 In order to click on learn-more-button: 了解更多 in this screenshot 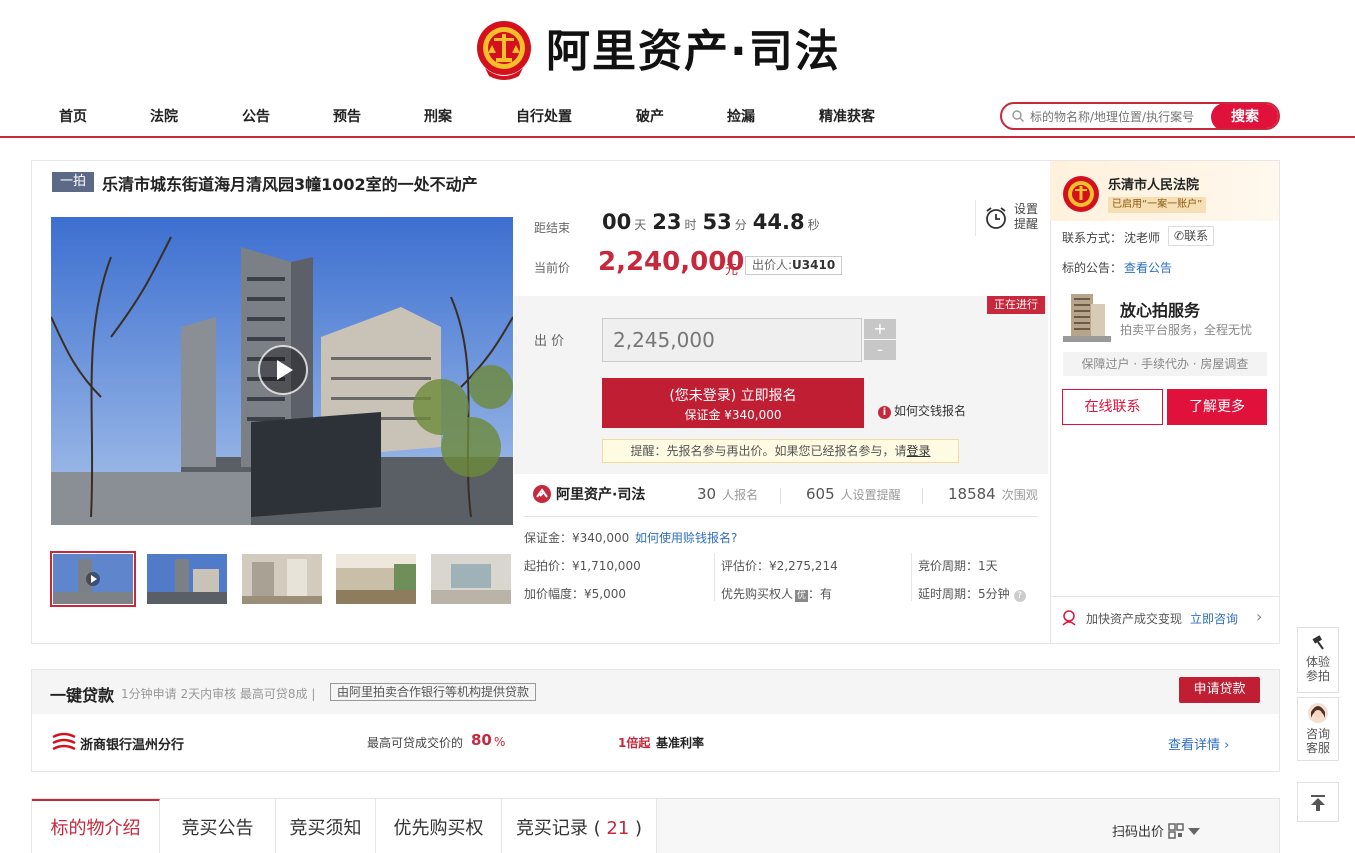, I will do `click(1217, 407)`.